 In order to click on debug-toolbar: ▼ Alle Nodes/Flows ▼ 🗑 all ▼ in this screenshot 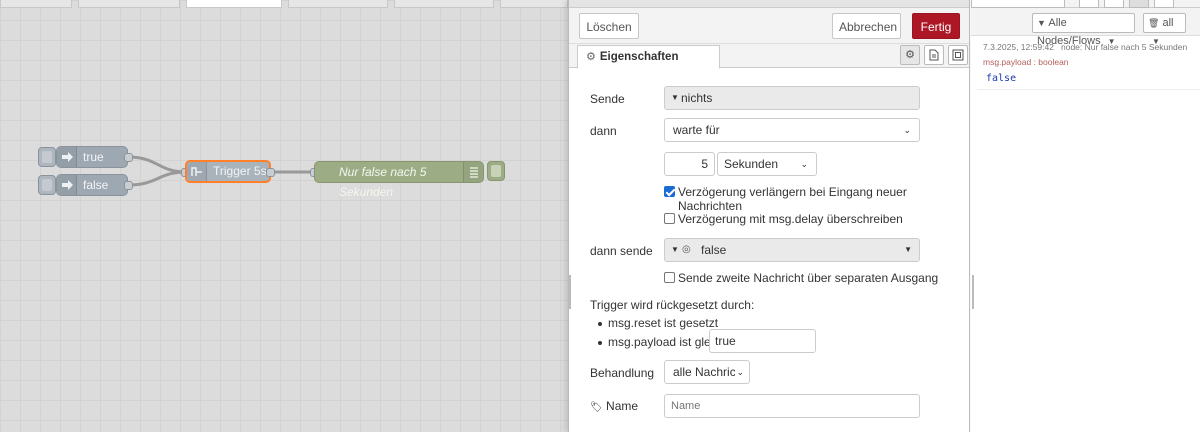, I will do `click(1085, 27)`.